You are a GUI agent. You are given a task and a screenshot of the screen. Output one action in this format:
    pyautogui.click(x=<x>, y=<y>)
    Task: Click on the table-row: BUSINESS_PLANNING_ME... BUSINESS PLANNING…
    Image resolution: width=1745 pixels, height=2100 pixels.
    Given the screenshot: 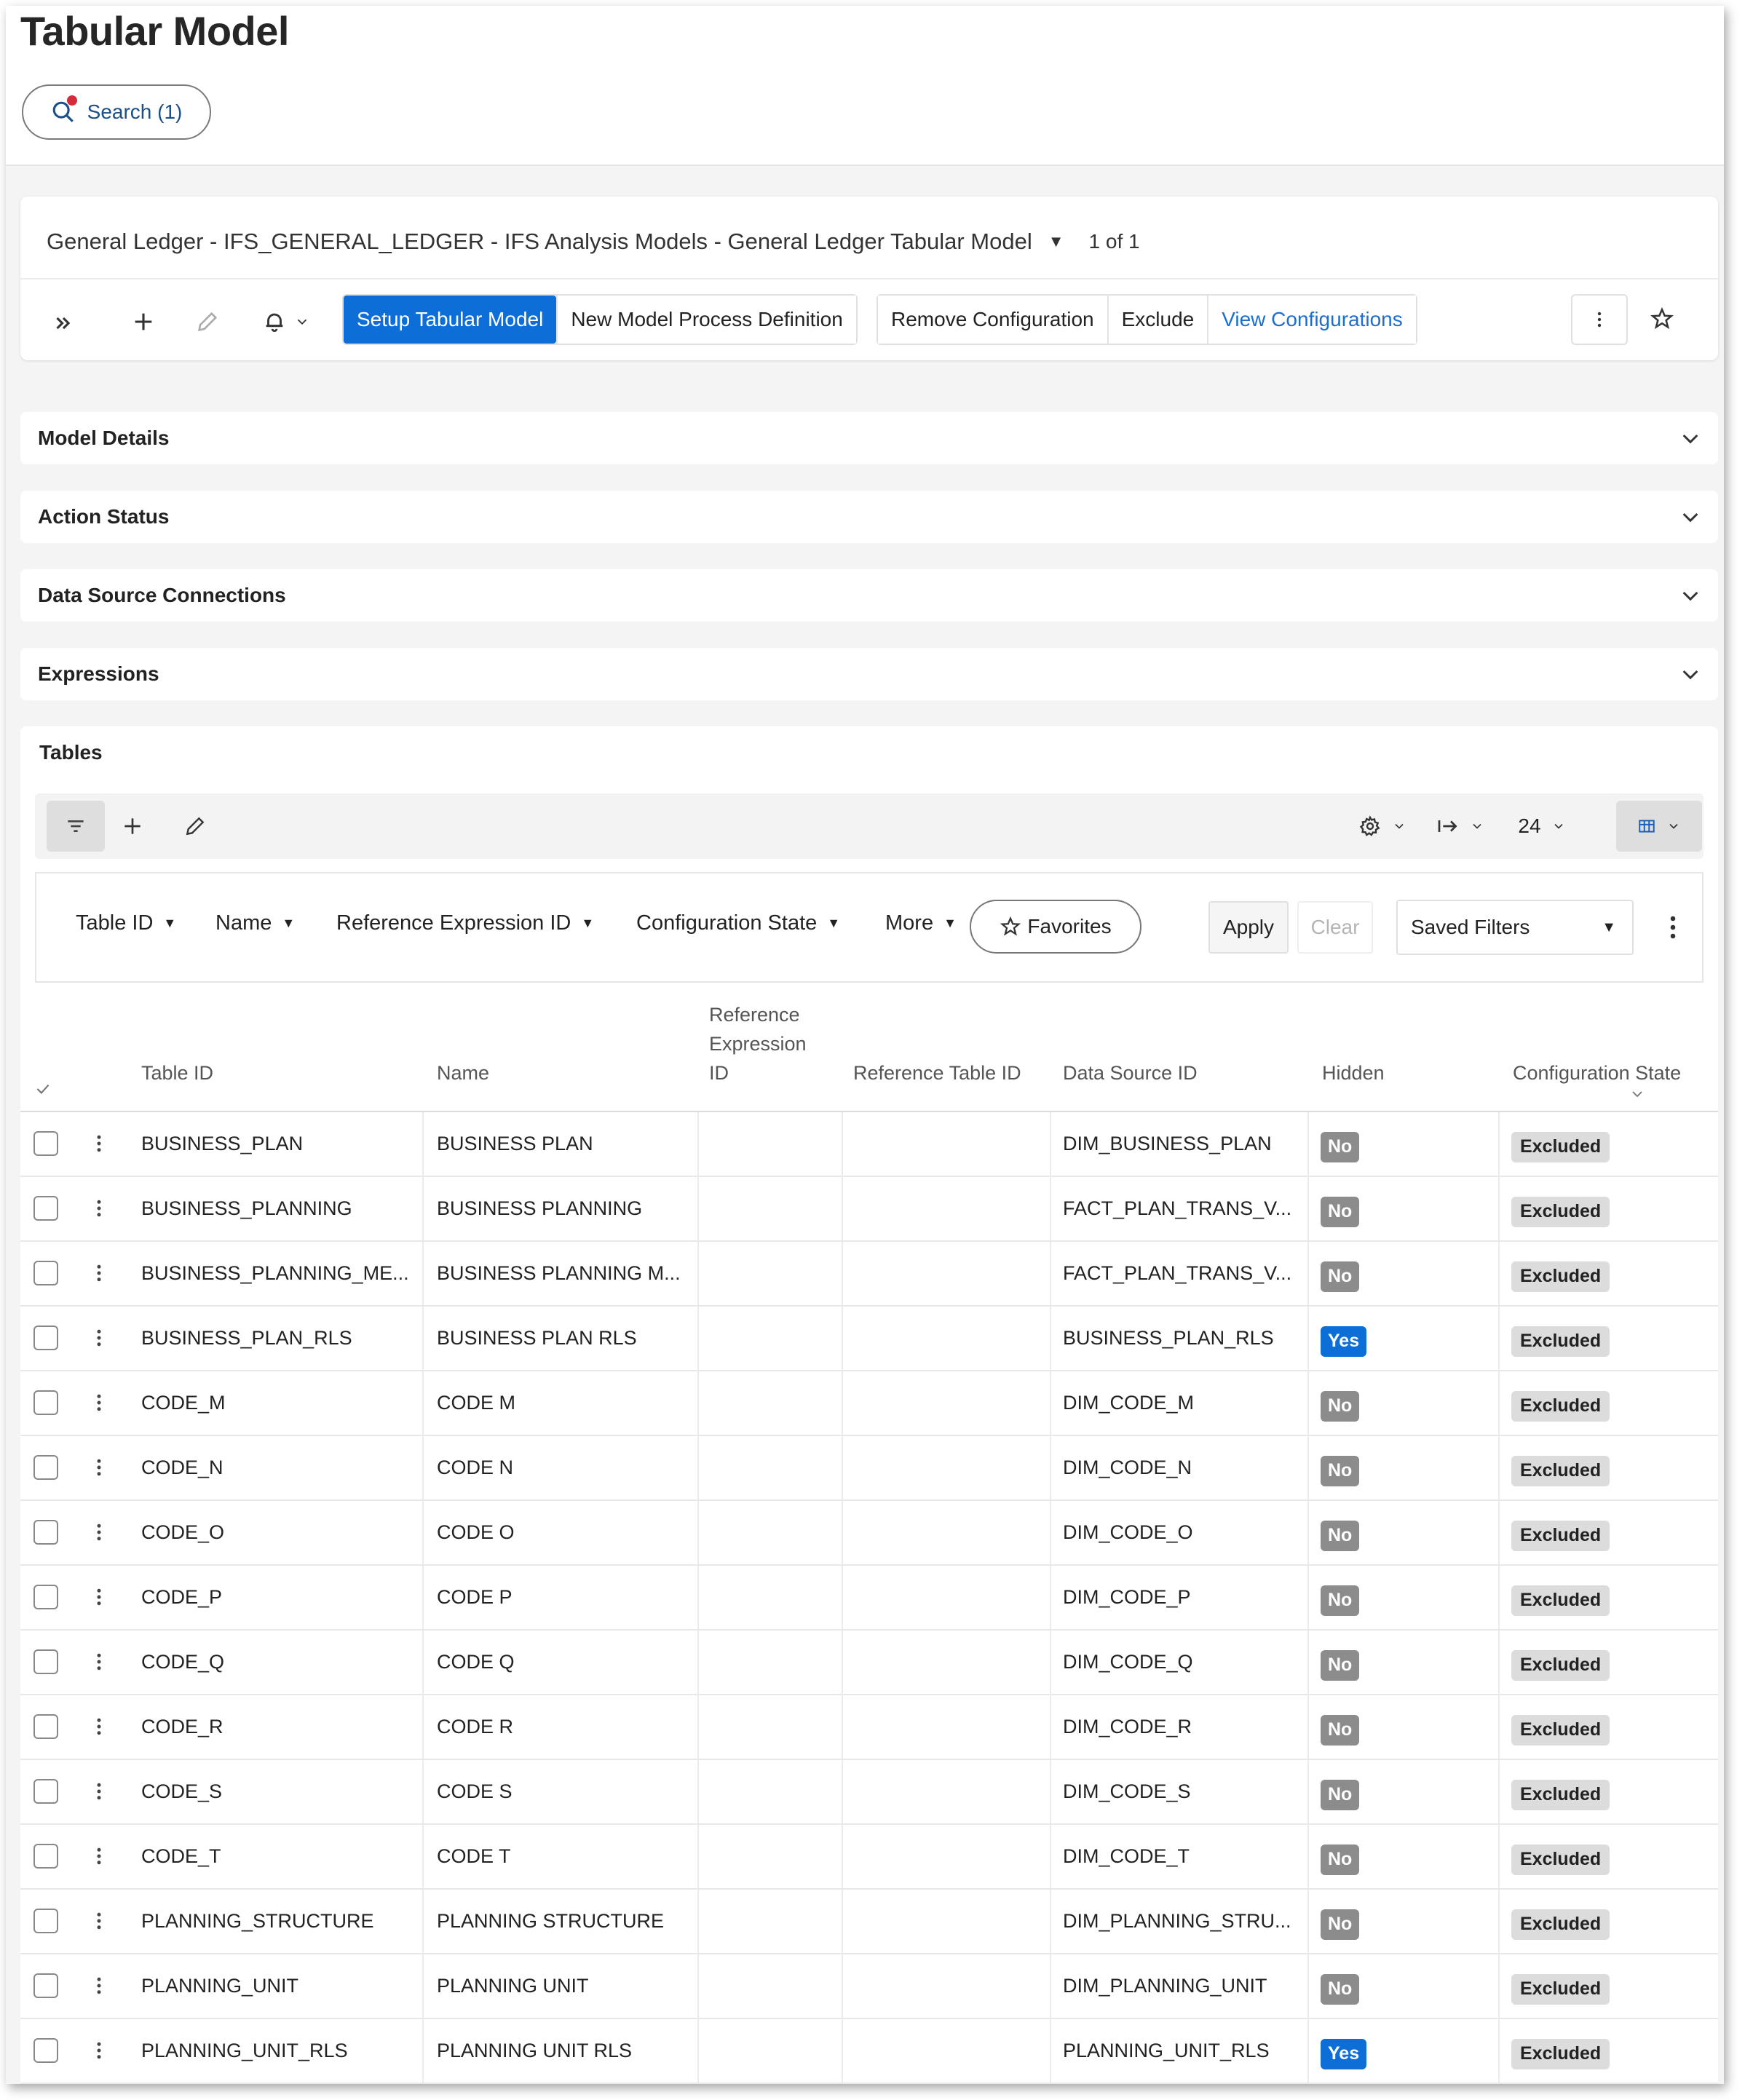 What is the action you would take?
    pyautogui.click(x=869, y=1274)
    